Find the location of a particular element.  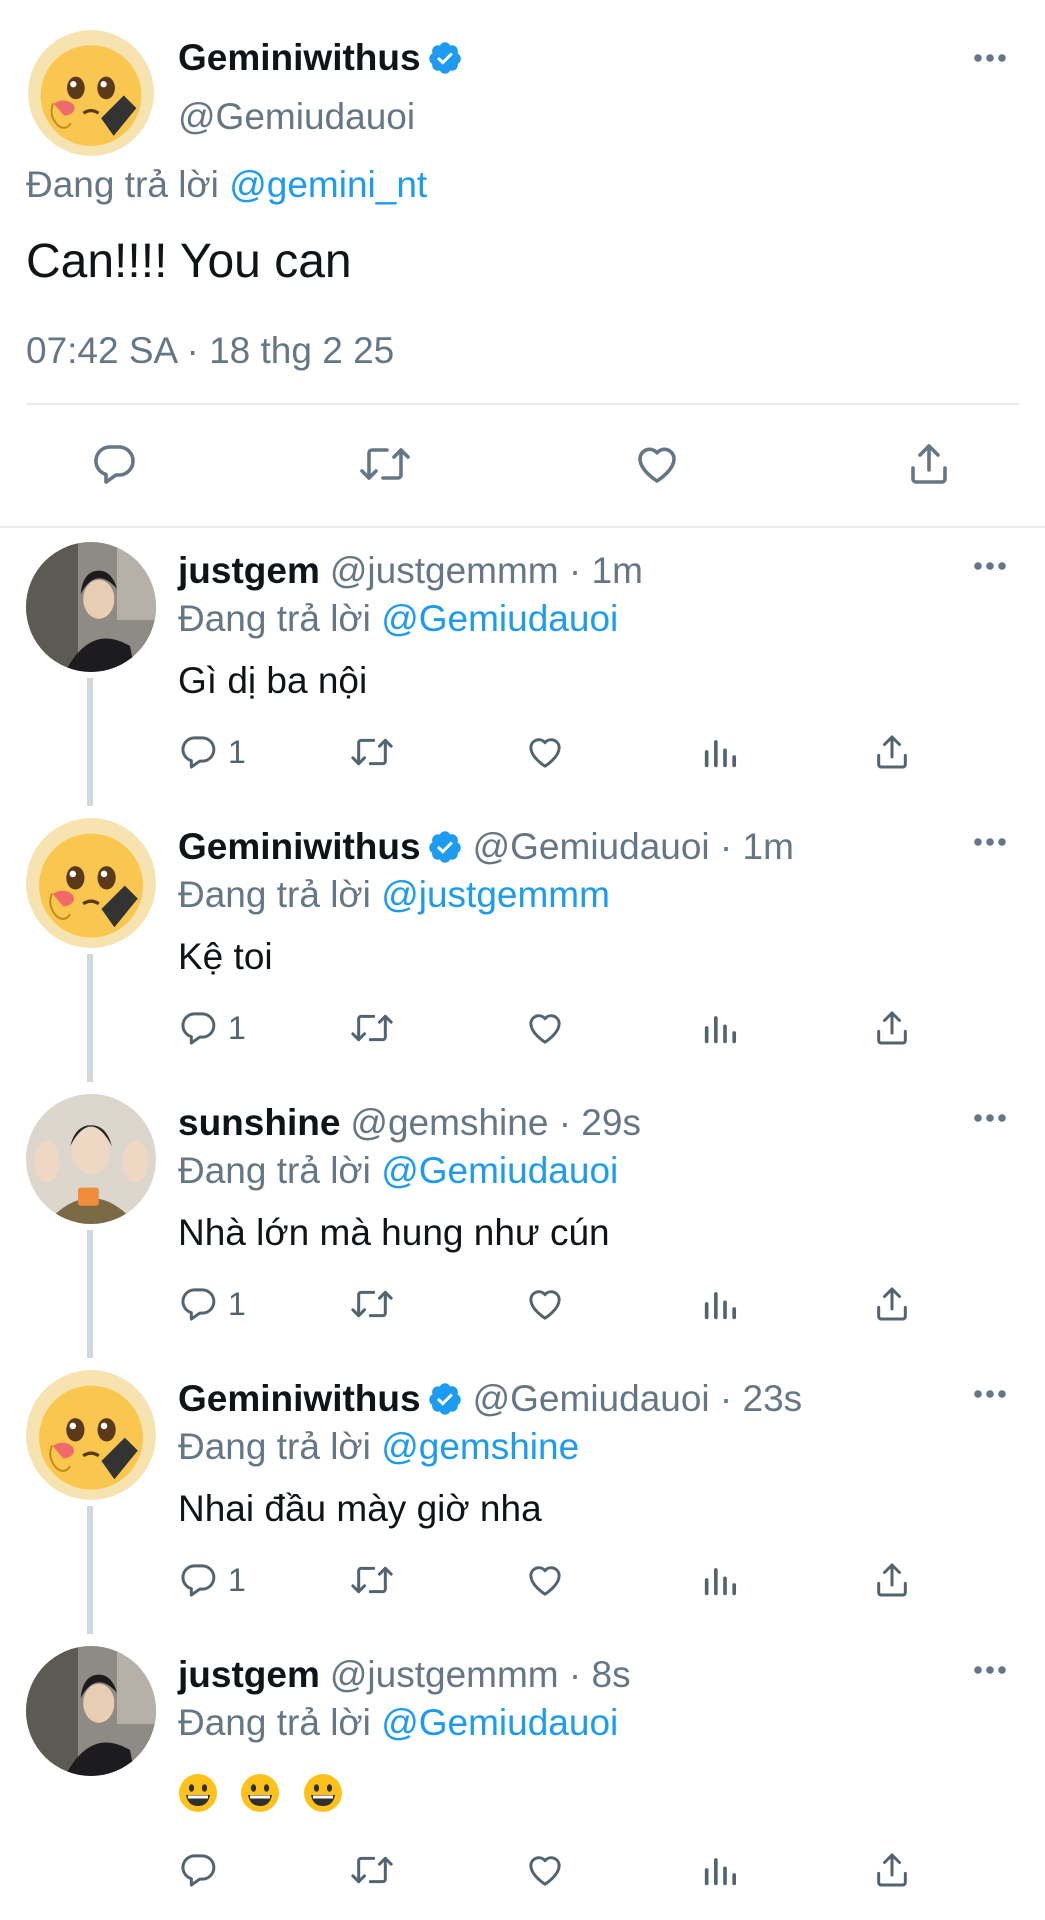

replying-to-link: @gemini_nt is located at coordinates (328, 184).